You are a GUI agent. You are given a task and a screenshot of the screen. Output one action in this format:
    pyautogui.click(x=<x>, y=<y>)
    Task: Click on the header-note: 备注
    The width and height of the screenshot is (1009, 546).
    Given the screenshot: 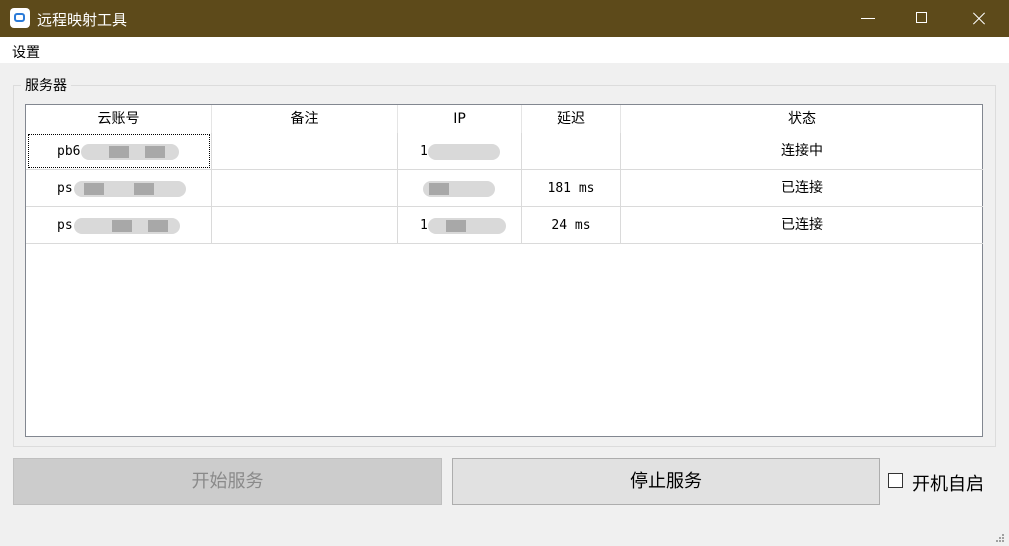 What is the action you would take?
    pyautogui.click(x=305, y=119)
    